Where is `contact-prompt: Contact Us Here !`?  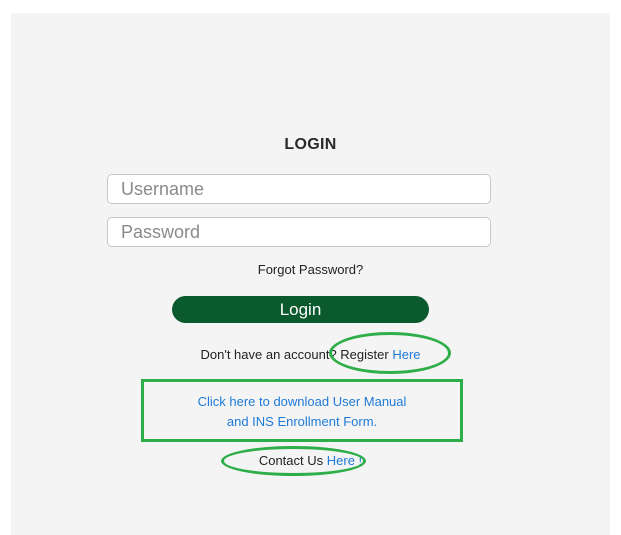 contact-prompt: Contact Us Here ! is located at coordinates (310, 460).